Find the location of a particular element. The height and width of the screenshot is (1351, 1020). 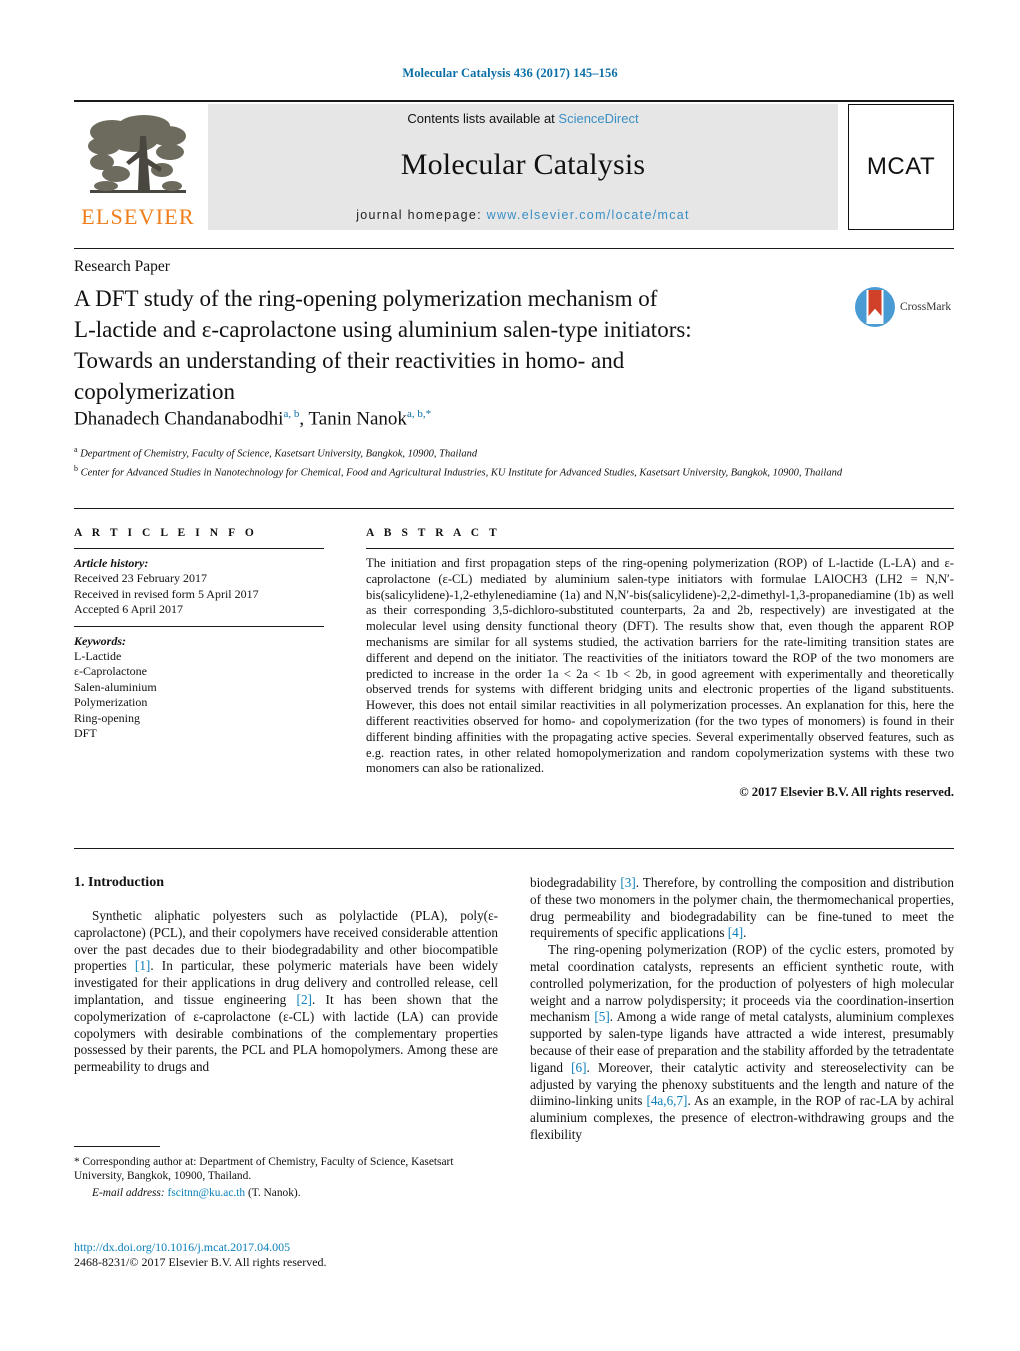

keyword-item: L-Lactide is located at coordinates (98, 655).